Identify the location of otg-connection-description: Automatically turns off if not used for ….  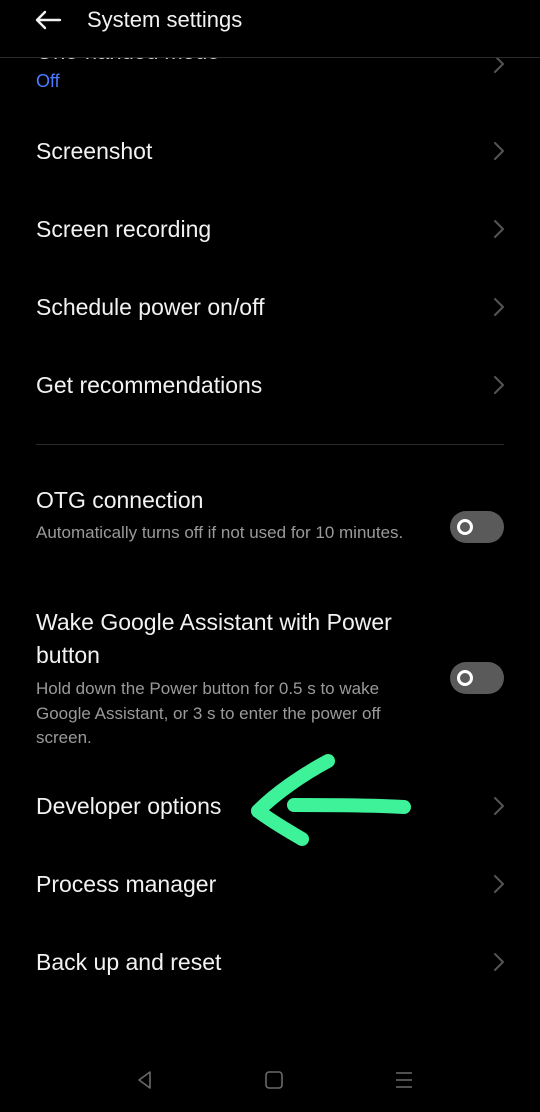
(220, 532).